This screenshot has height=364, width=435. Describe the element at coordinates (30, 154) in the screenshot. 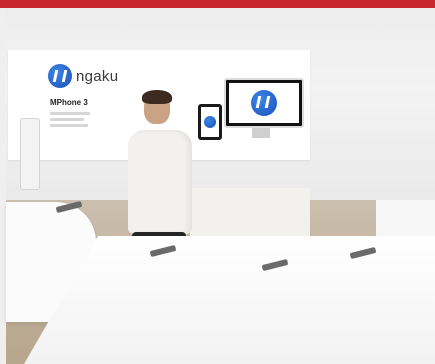

I see `phone-display` at that location.